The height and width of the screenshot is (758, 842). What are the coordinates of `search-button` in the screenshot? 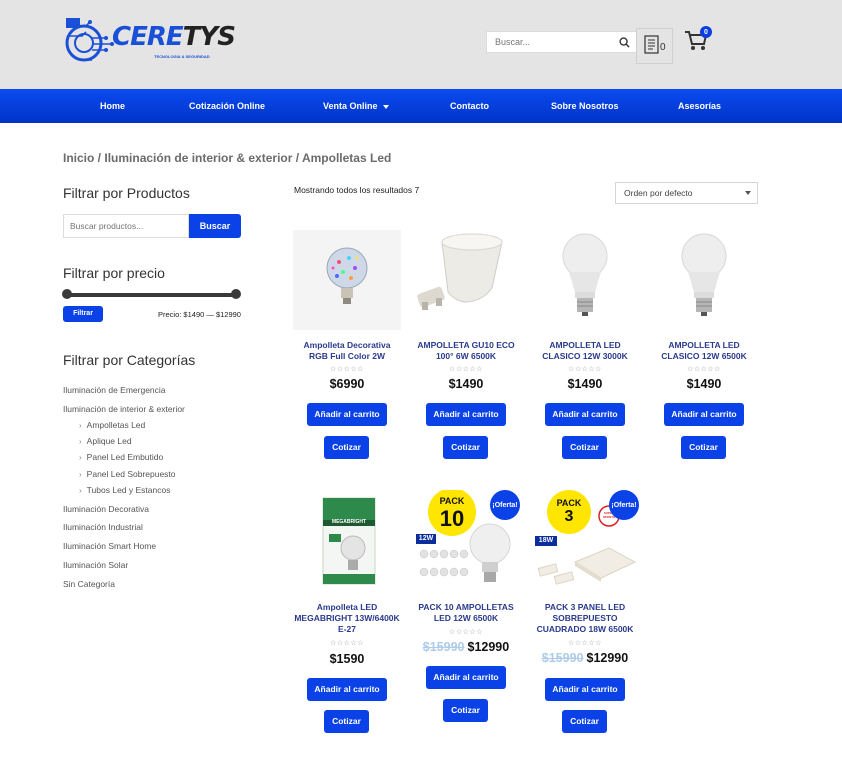 It's located at (624, 42).